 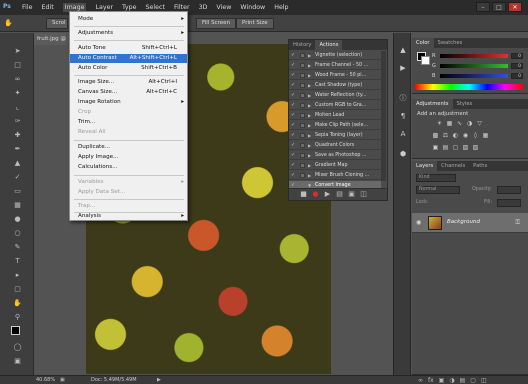 What do you see at coordinates (459, 124) in the screenshot?
I see `curves-icon: ∿` at bounding box center [459, 124].